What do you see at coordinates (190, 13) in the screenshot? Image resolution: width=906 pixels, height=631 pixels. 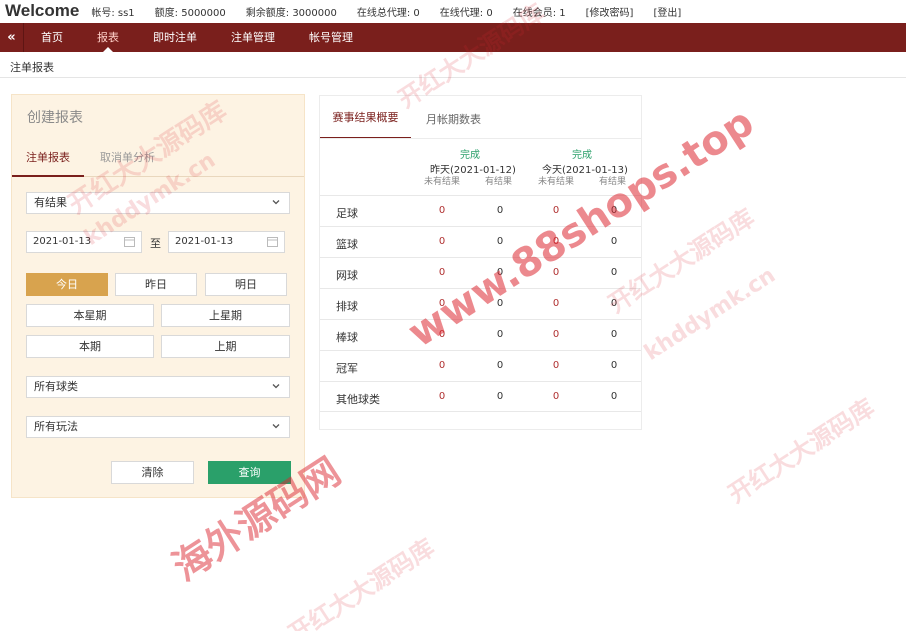 I see `credit-info: 额度: 5000000` at bounding box center [190, 13].